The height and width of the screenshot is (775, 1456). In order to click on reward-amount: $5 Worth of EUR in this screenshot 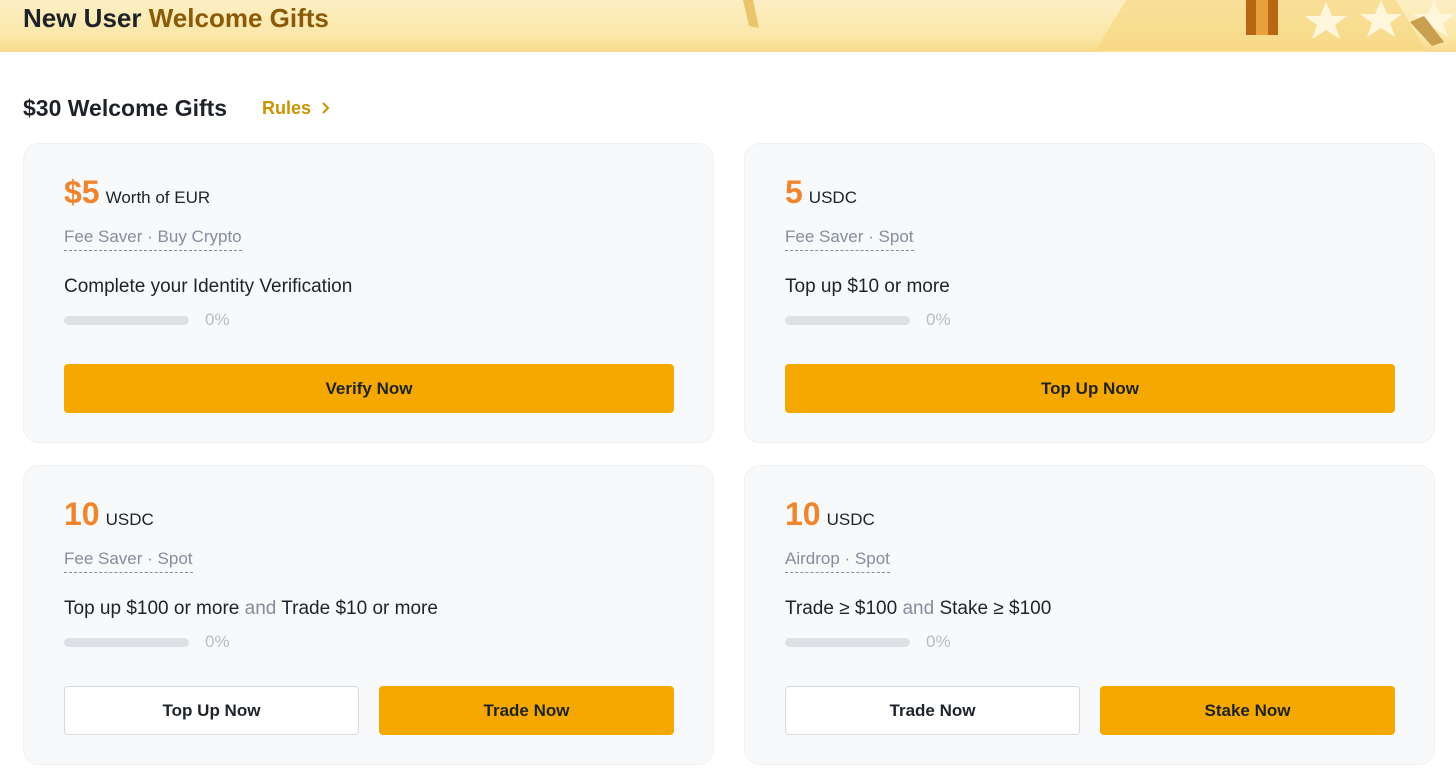, I will do `click(137, 192)`.